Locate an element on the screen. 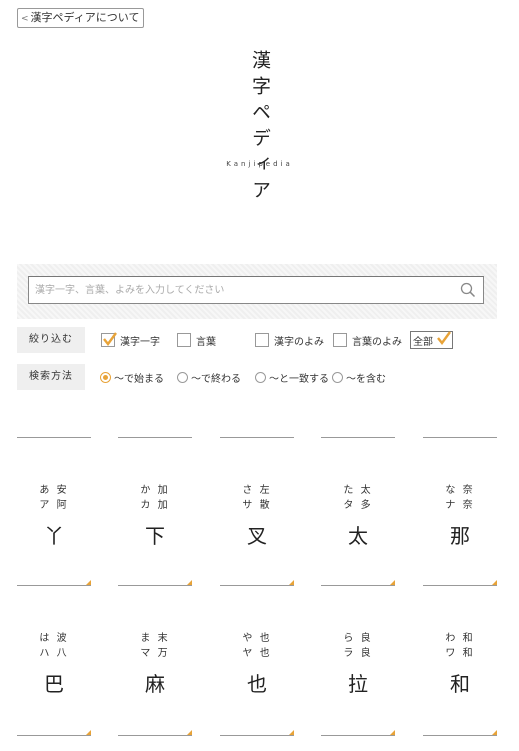  about-kanjipedia-link: < 漢字ペディアについて is located at coordinates (81, 18).